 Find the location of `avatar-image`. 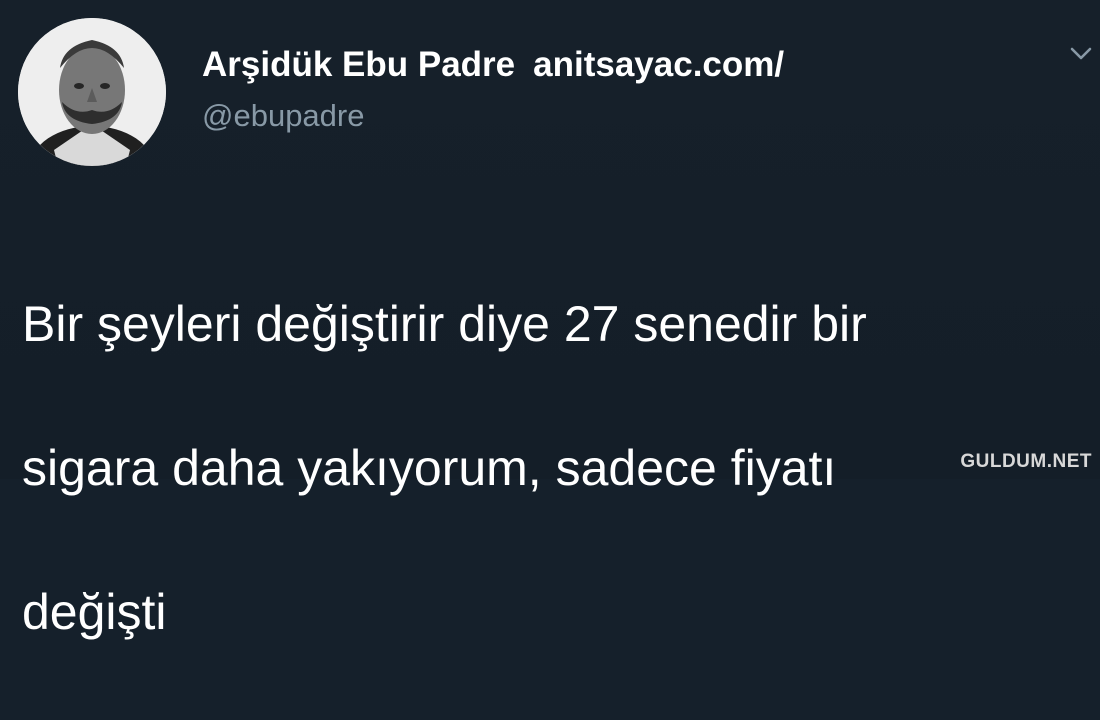

avatar-image is located at coordinates (92, 92).